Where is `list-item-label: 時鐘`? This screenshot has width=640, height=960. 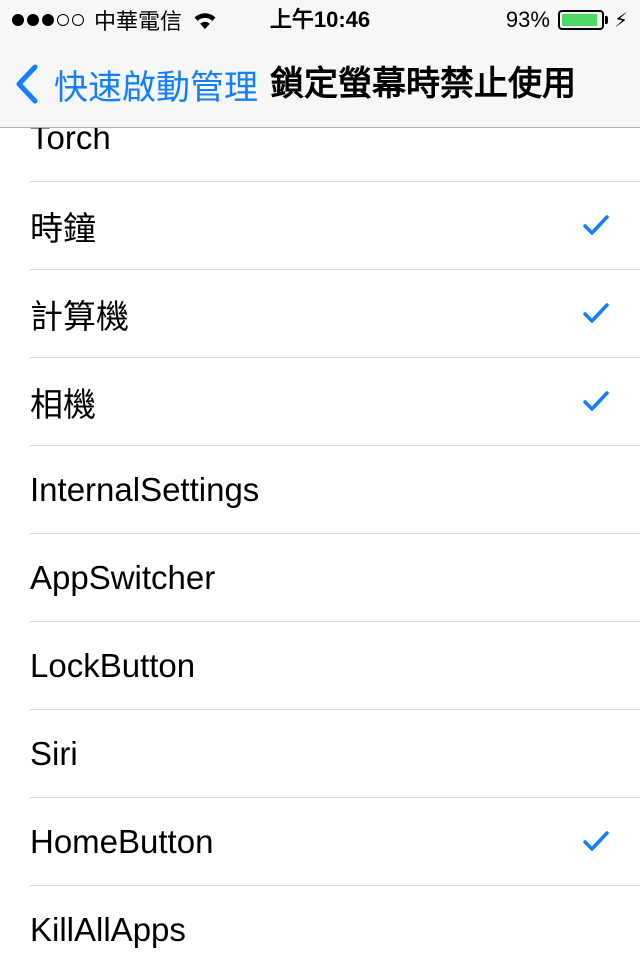 list-item-label: 時鐘 is located at coordinates (63, 228).